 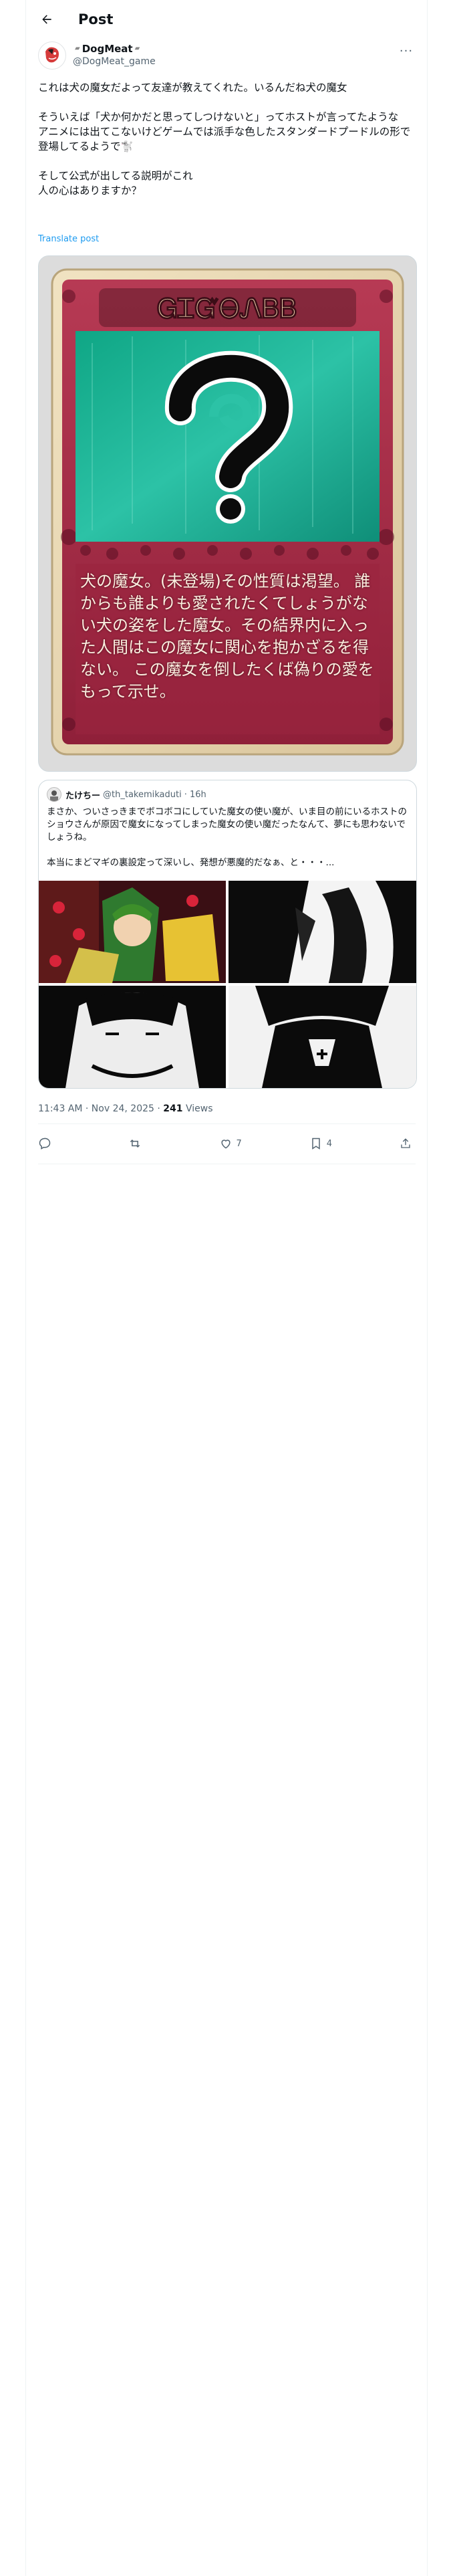 I want to click on more-dots-icon: ···, so click(x=406, y=51).